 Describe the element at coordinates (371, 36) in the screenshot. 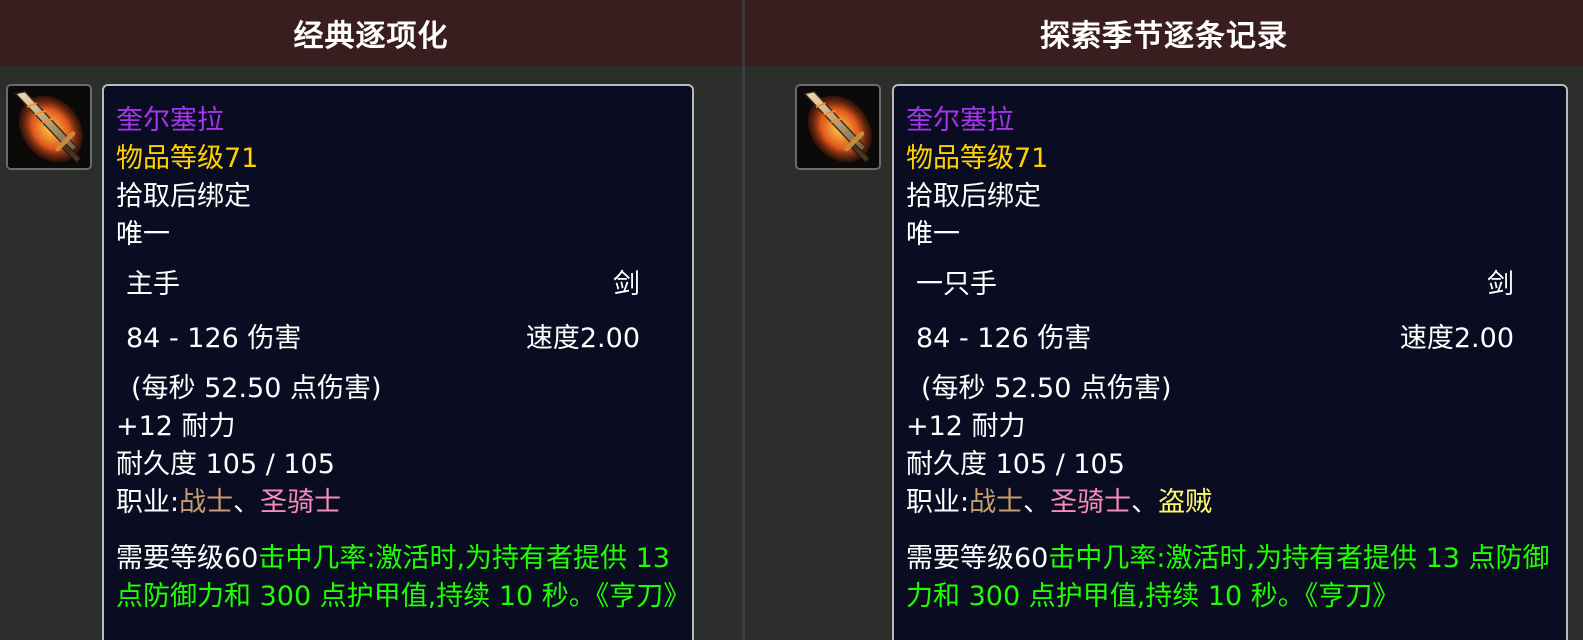

I see `column-title: 经典逐项化` at that location.